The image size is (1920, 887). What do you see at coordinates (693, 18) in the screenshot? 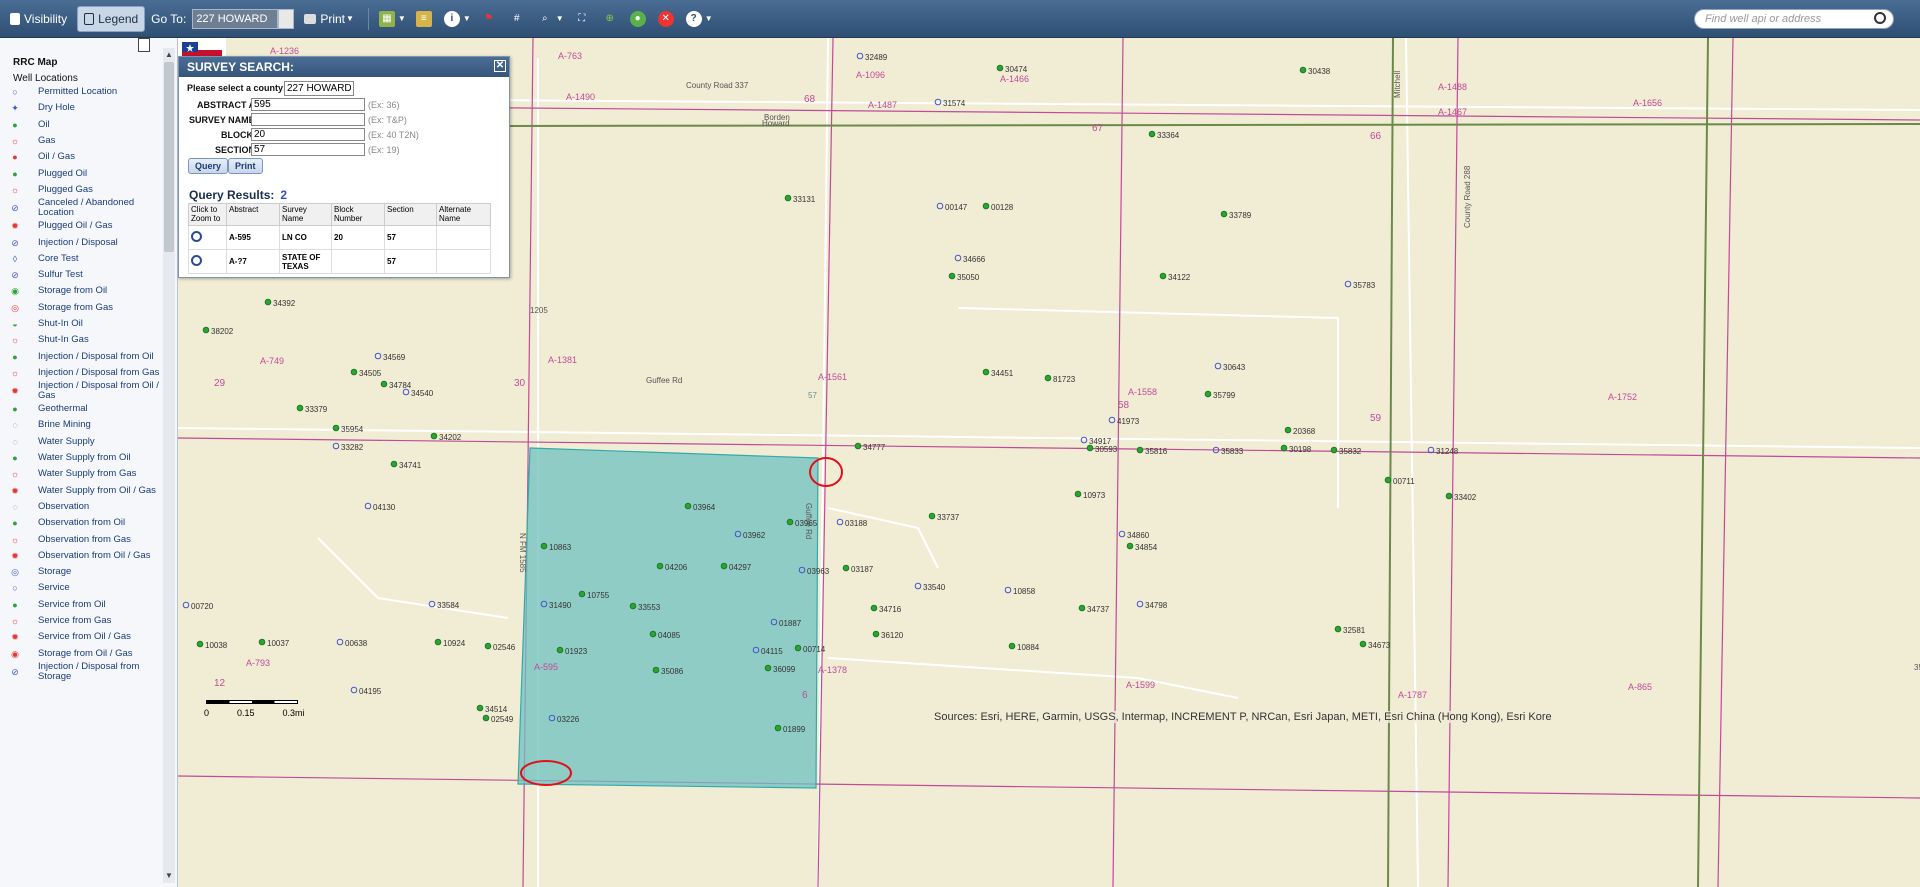
I see `help-icon: ?` at bounding box center [693, 18].